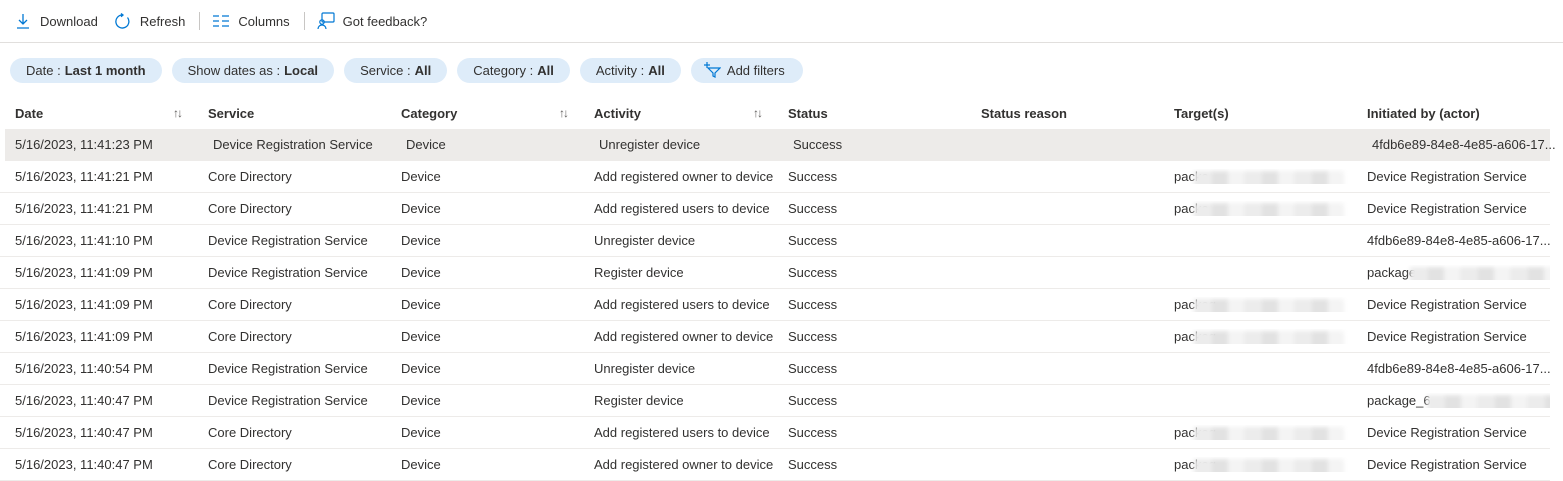 The image size is (1563, 481). Describe the element at coordinates (869, 113) in the screenshot. I see `column-header-status: Status` at that location.